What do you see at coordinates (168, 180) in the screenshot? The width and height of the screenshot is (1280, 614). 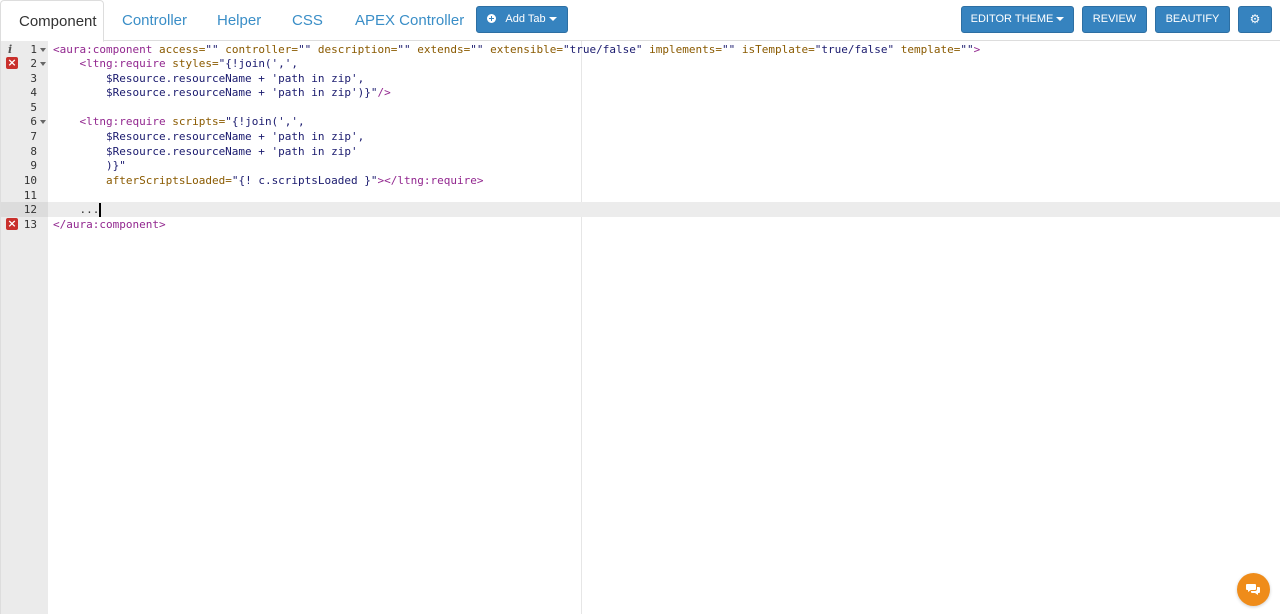 I see `code-attr: afterScriptsLoaded=` at bounding box center [168, 180].